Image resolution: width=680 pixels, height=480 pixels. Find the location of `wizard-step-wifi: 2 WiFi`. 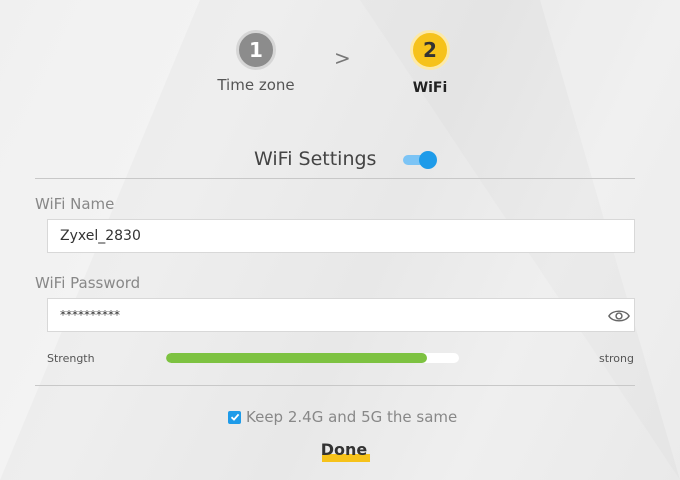

wizard-step-wifi: 2 WiFi is located at coordinates (430, 63).